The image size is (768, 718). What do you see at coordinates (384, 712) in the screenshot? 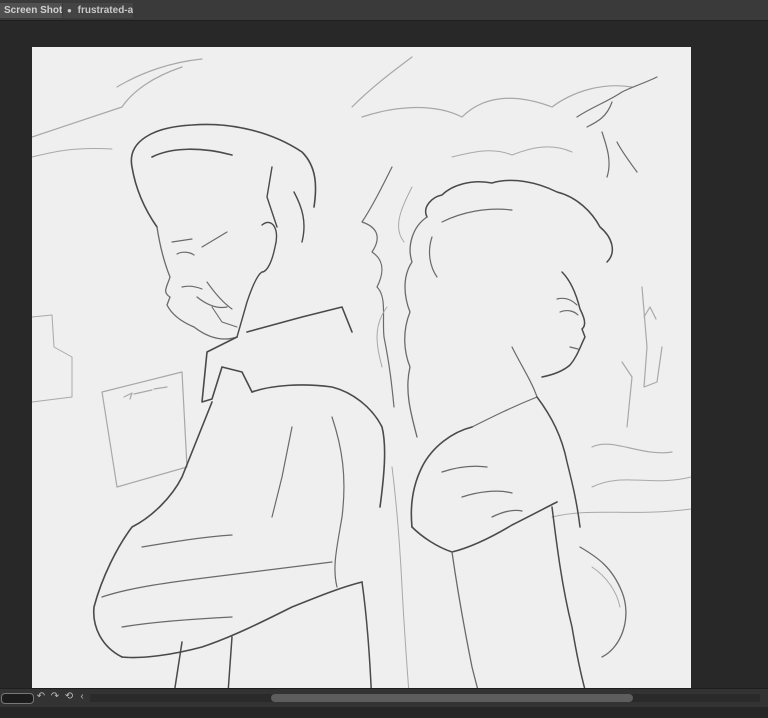
I see `status-strip` at bounding box center [384, 712].